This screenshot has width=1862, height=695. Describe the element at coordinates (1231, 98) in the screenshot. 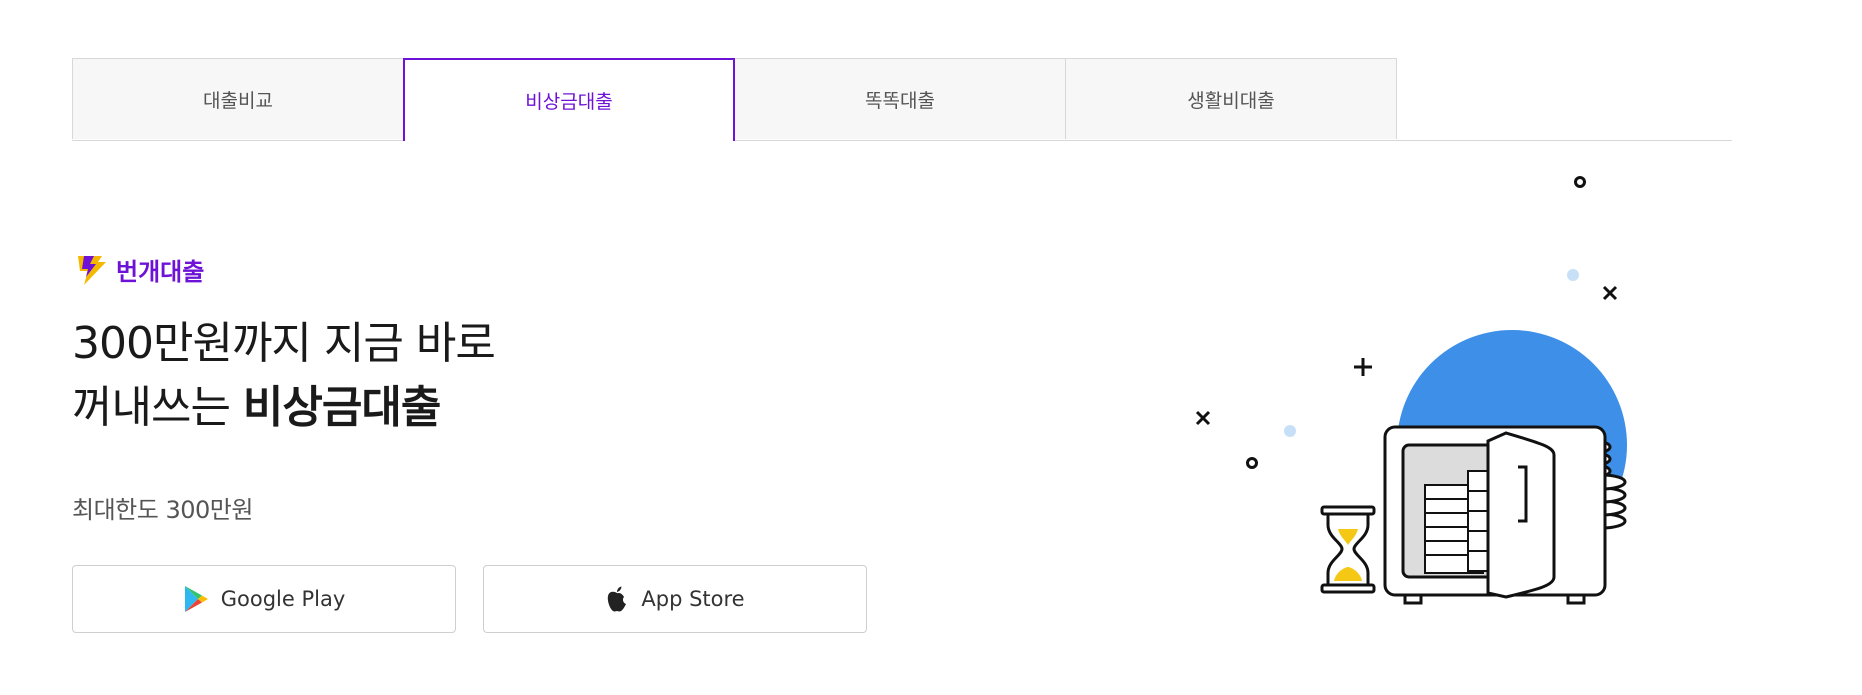

I see `tab-living-expense-loan: 생활비대출` at that location.